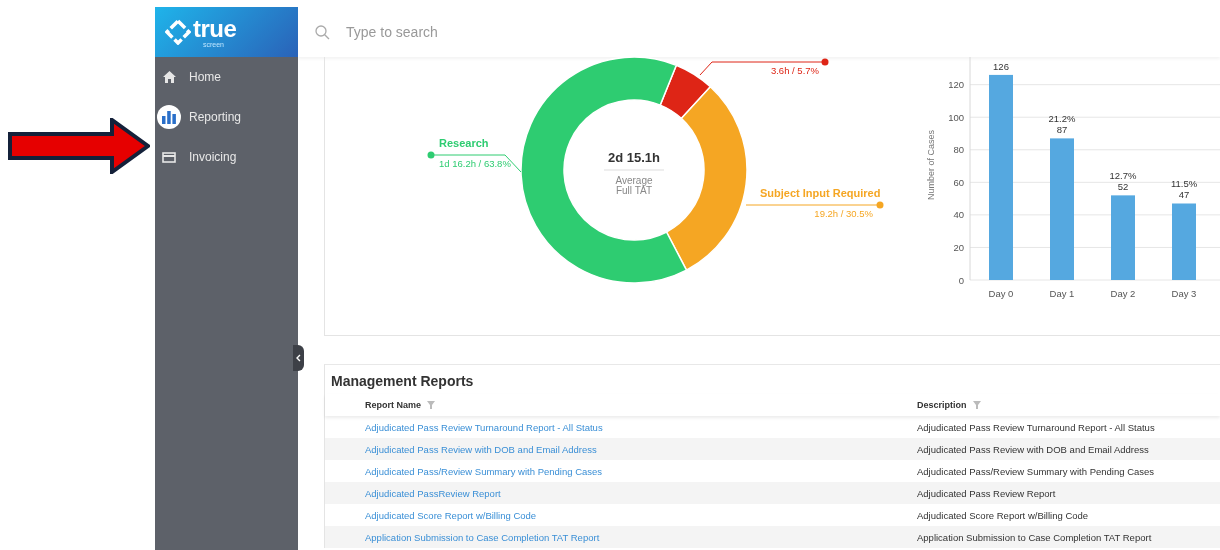  Describe the element at coordinates (1034, 537) in the screenshot. I see `table-cell: Application Submission to Case Completion TAT Report` at that location.